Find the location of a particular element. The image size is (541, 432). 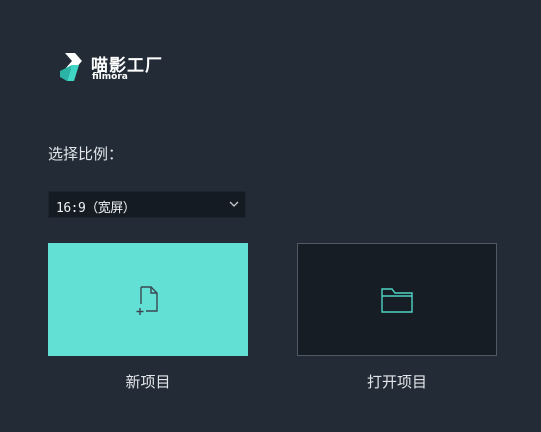

open-project-label: 打开项目 is located at coordinates (397, 381).